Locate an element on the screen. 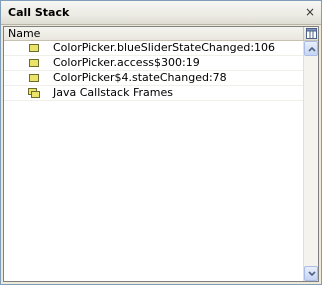 This screenshot has width=322, height=285. stacked-frames-icon is located at coordinates (34, 93).